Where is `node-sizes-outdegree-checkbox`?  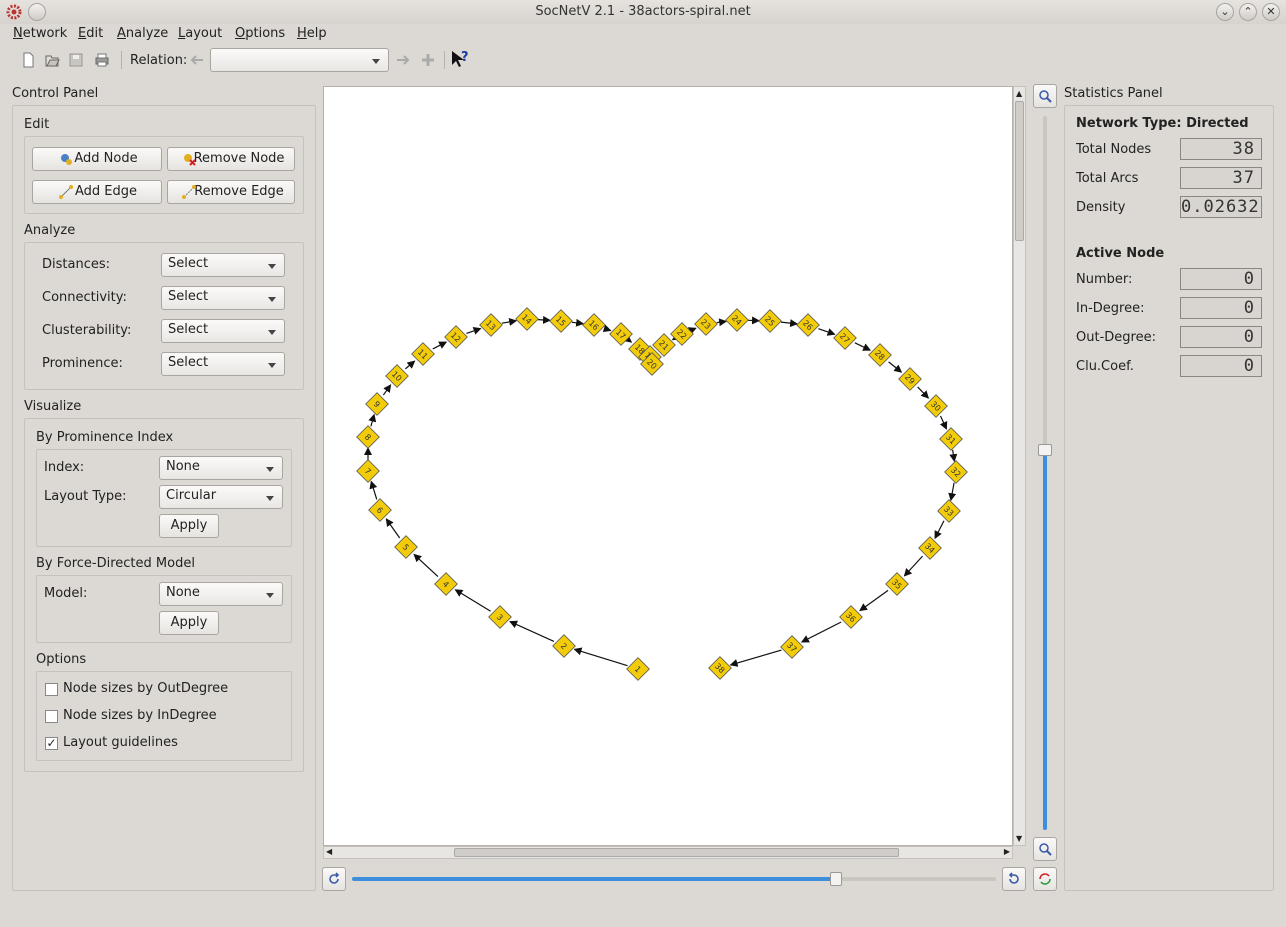 node-sizes-outdegree-checkbox is located at coordinates (51, 689).